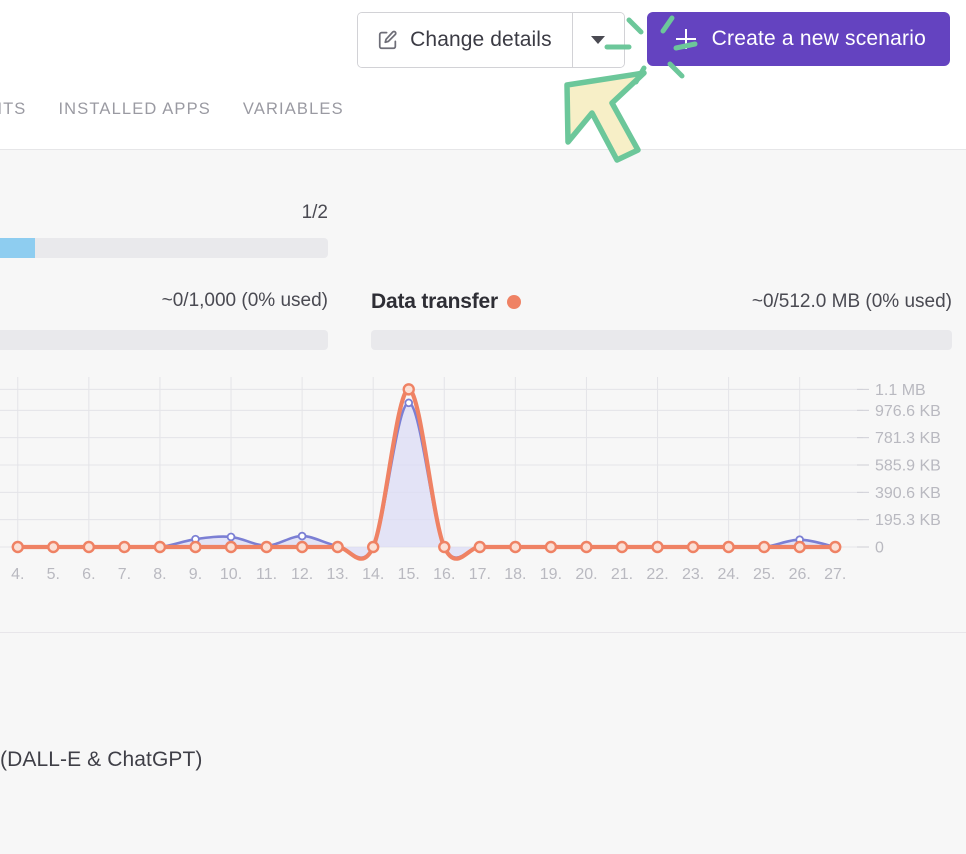  Describe the element at coordinates (483, 632) in the screenshot. I see `section-divider` at that location.